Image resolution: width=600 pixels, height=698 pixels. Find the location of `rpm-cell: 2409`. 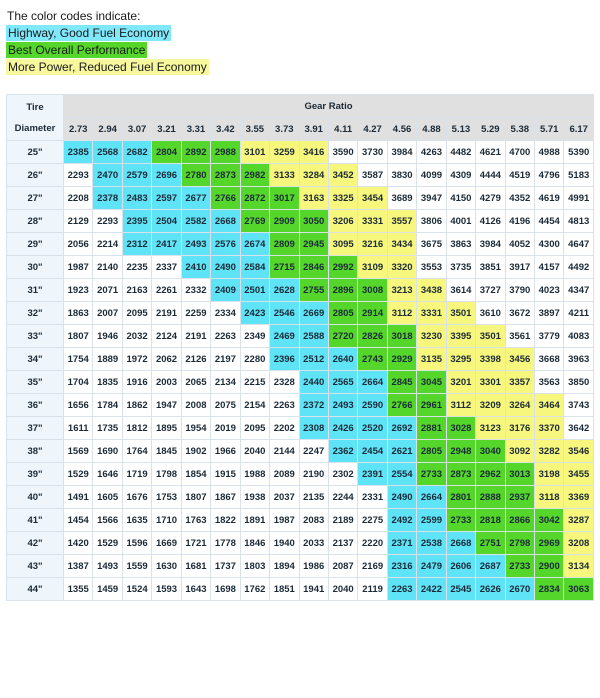

rpm-cell: 2409 is located at coordinates (225, 290).